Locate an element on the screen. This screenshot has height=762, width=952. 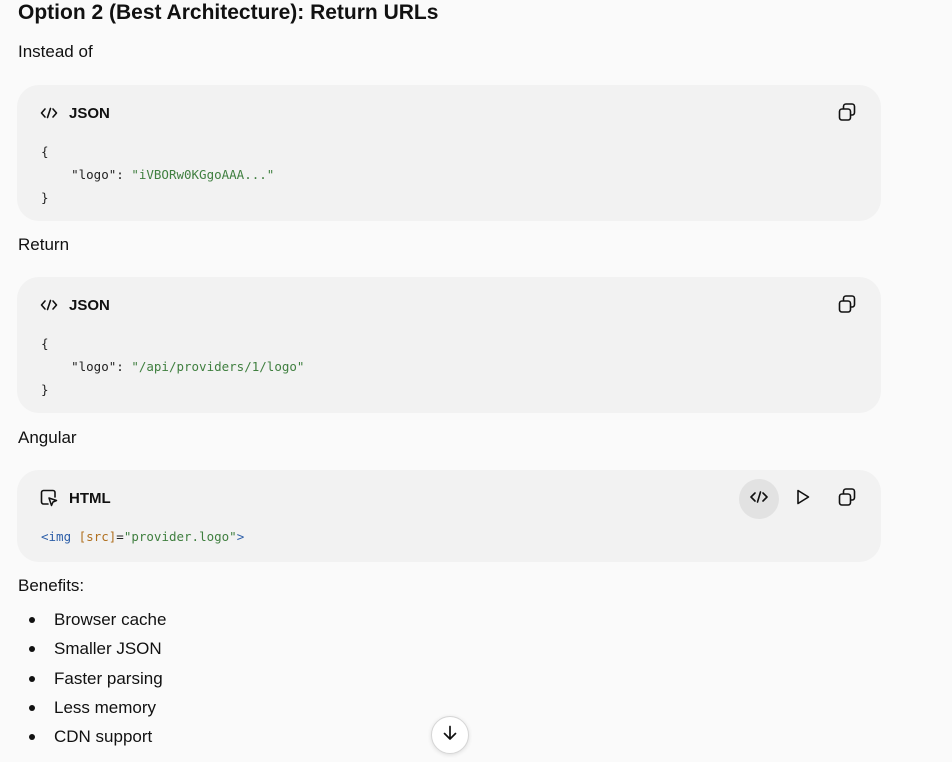
arrow-down-icon is located at coordinates (450, 735).